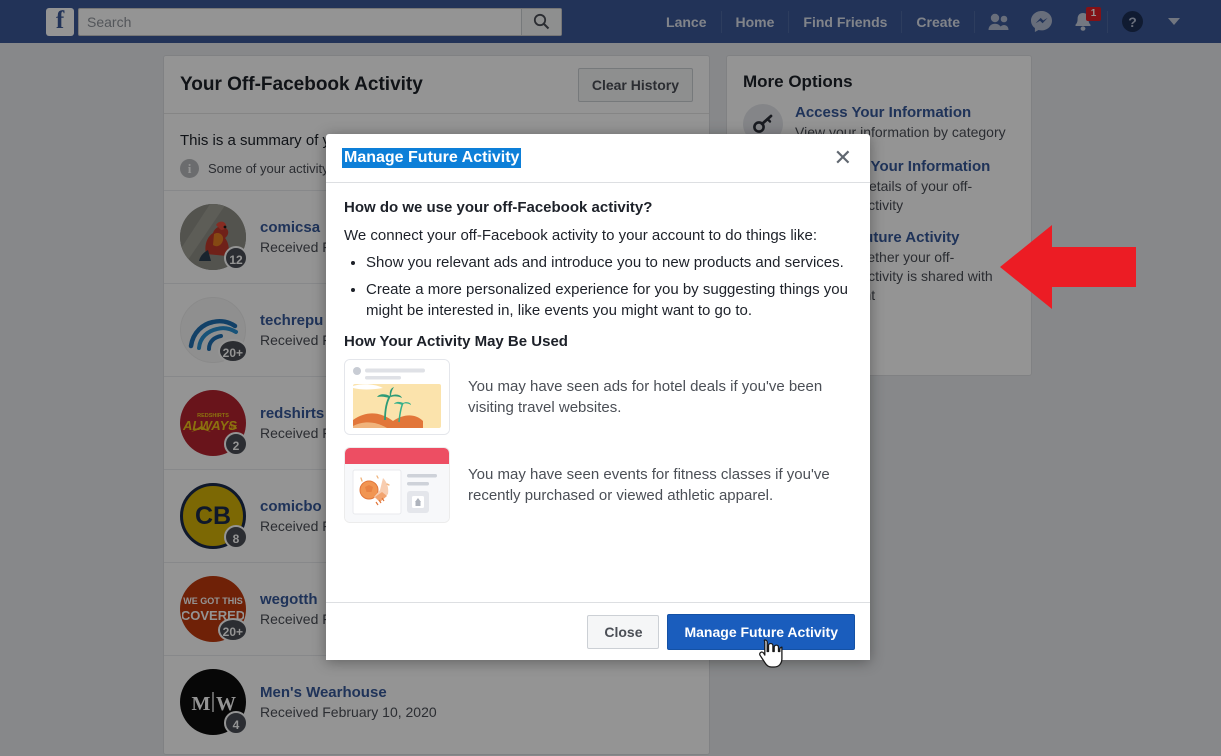 The image size is (1221, 756). What do you see at coordinates (432, 158) in the screenshot?
I see `dialog-title: Manage Future Activity` at bounding box center [432, 158].